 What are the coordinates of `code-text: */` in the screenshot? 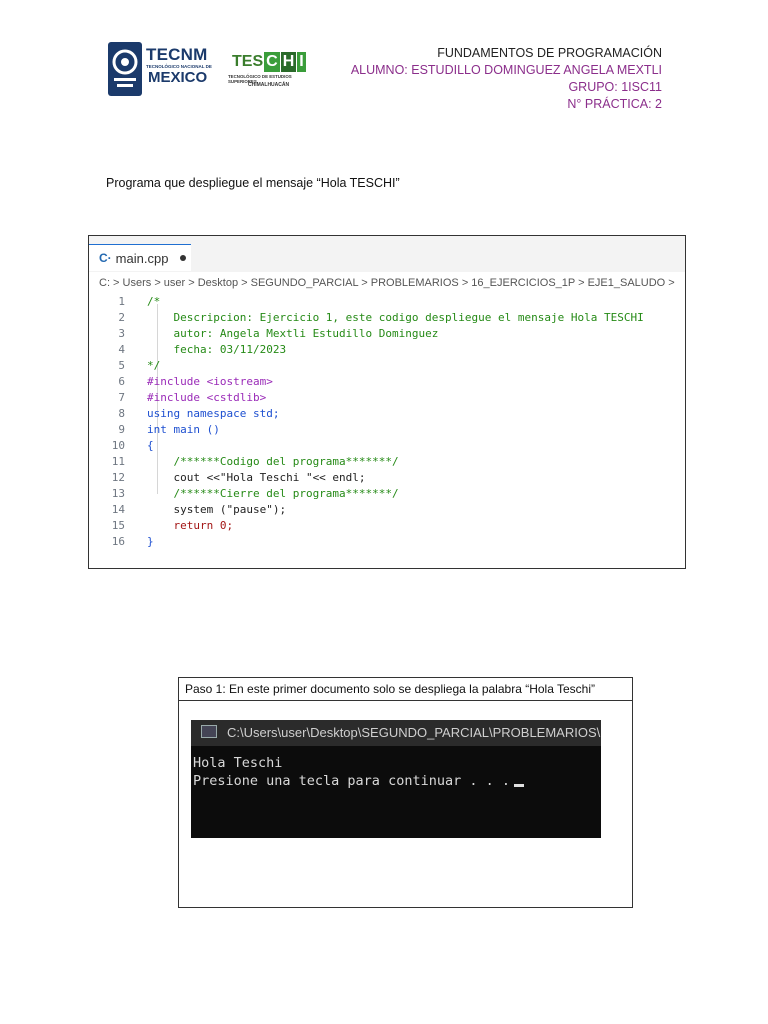 It's located at (154, 365).